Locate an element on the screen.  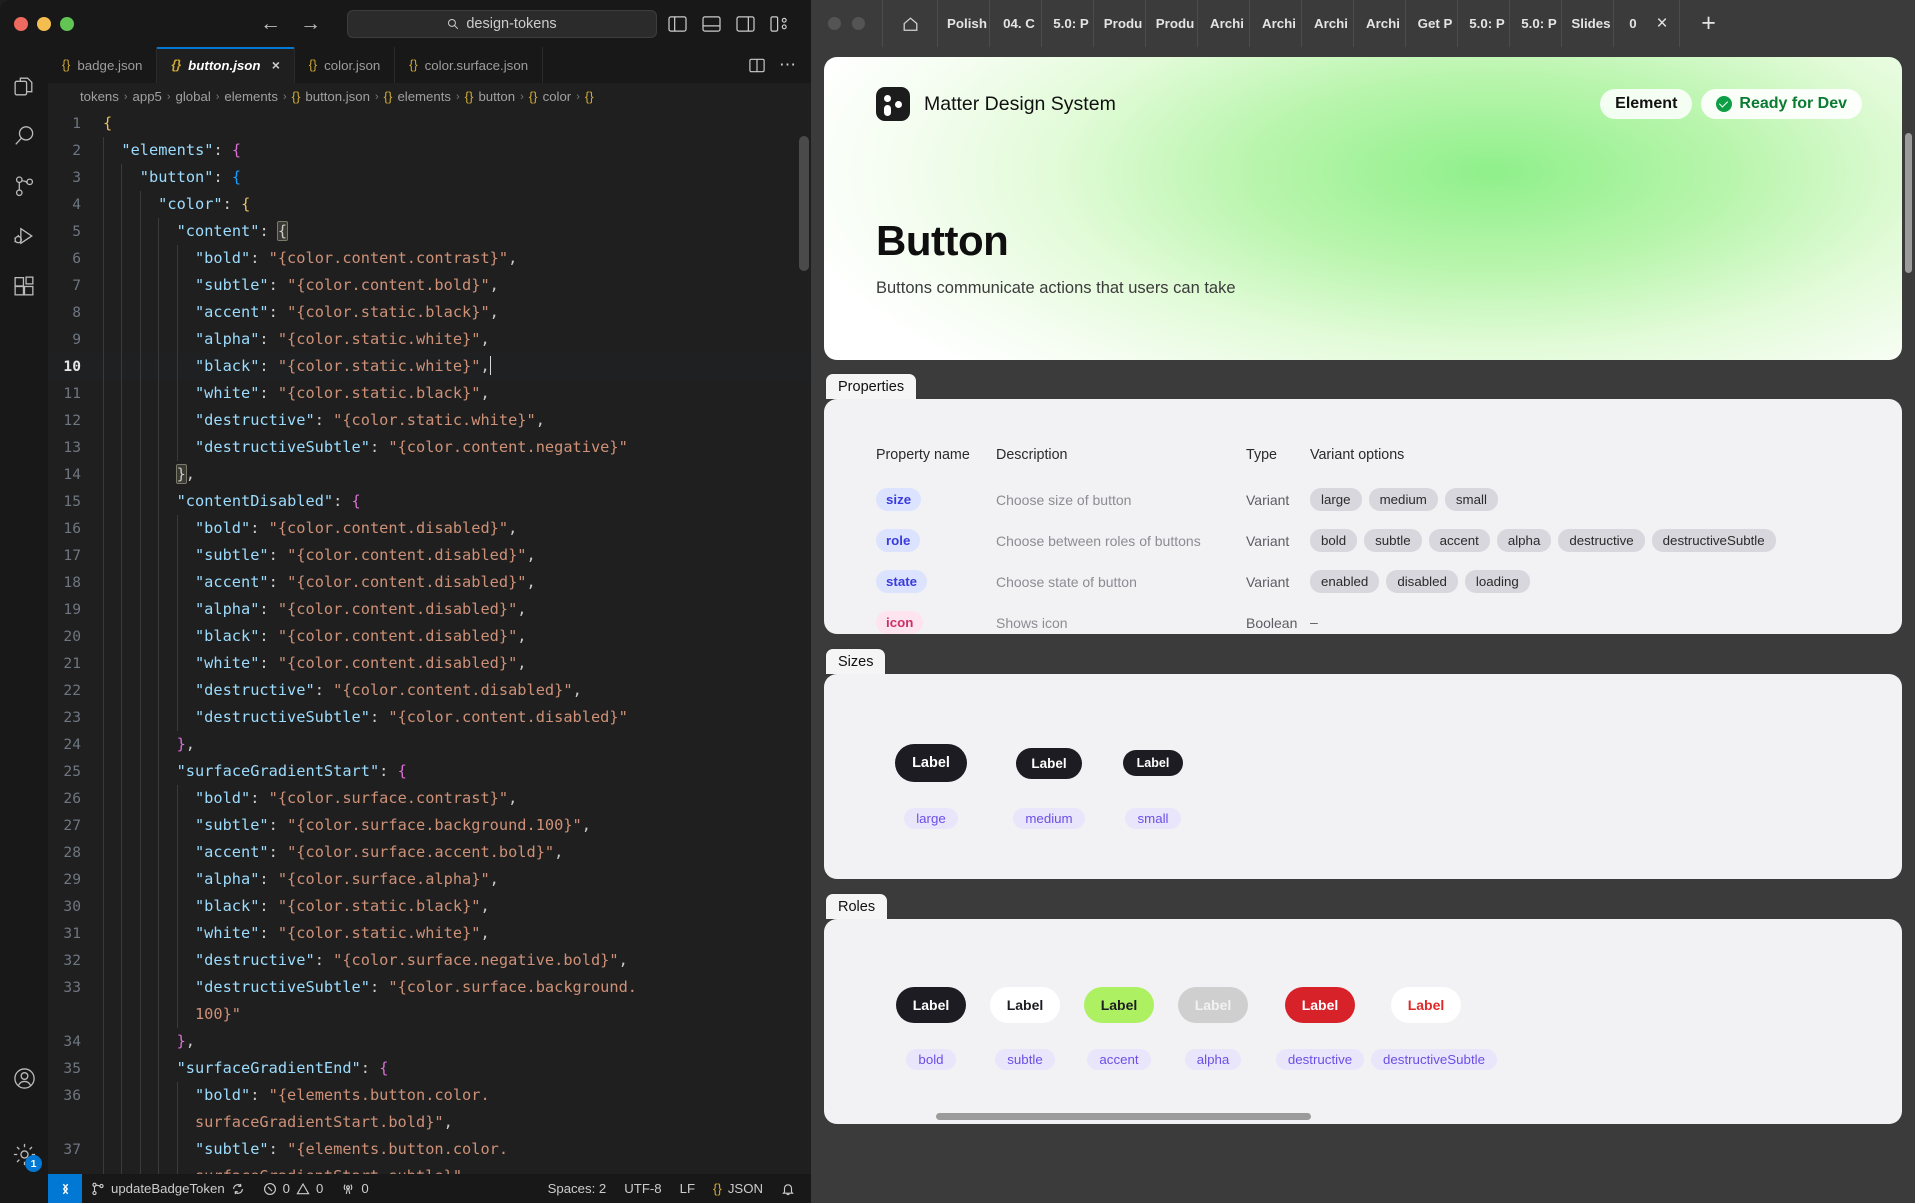
customize-layout-icon is located at coordinates (779, 23).